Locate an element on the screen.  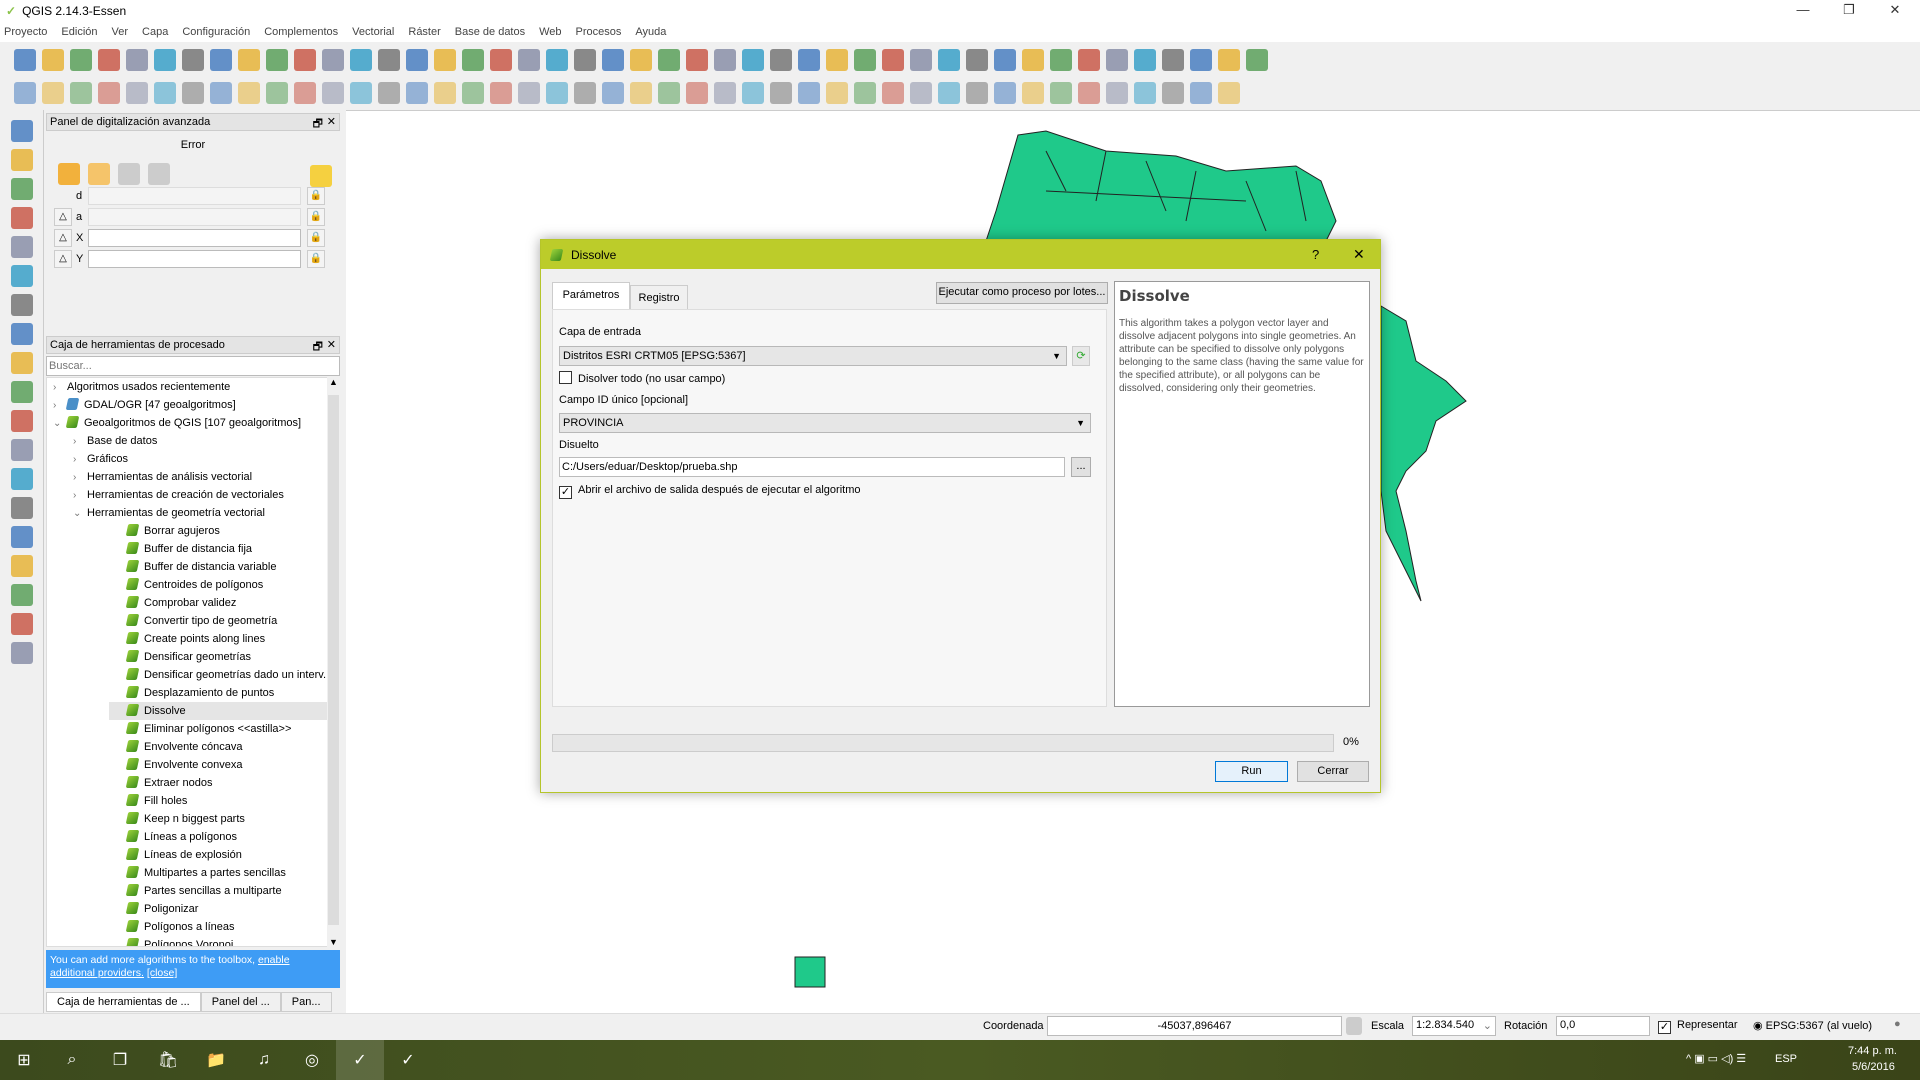
plugin-icon is located at coordinates (613, 60).